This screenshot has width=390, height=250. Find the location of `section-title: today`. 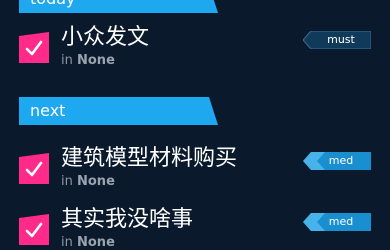

section-title: today is located at coordinates (53, 5).